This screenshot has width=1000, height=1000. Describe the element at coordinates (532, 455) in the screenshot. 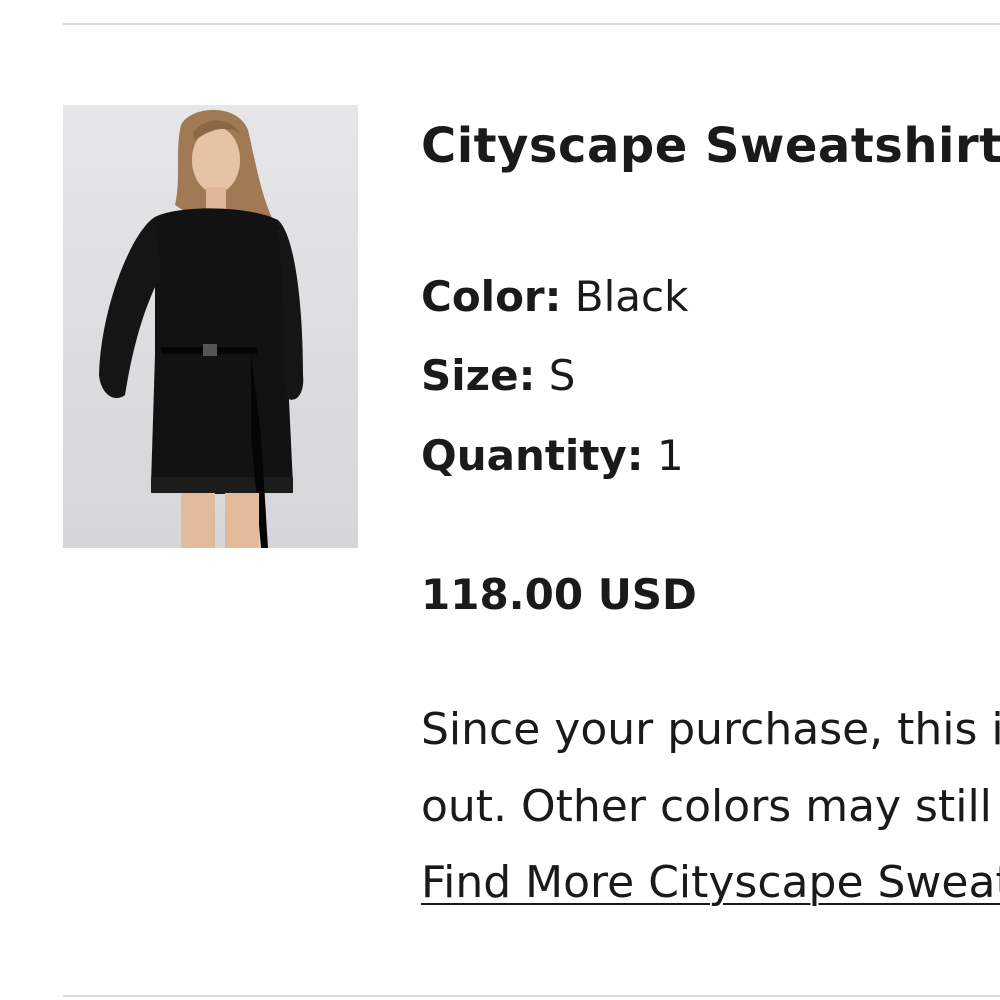

I see `quantity-label: Quantity:` at that location.